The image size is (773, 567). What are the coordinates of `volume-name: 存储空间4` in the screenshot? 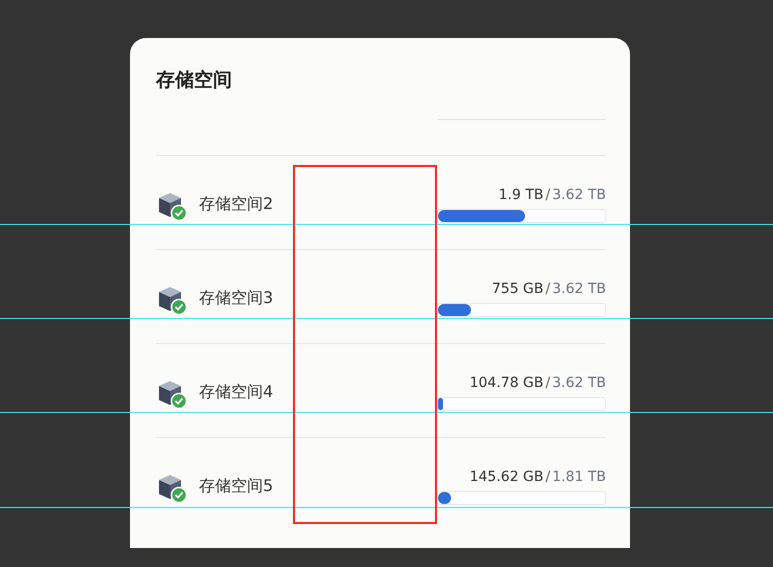 It's located at (236, 392).